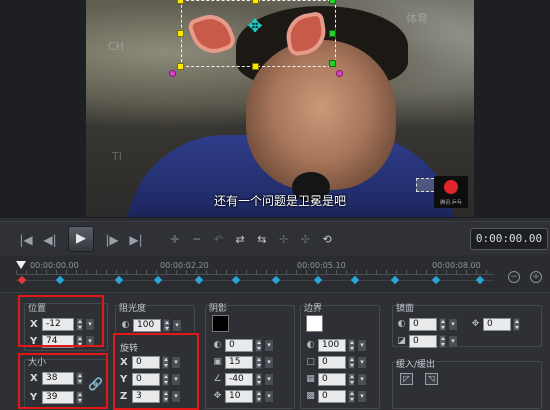  Describe the element at coordinates (332, 379) in the screenshot. I see `border-blur-input: 0` at that location.